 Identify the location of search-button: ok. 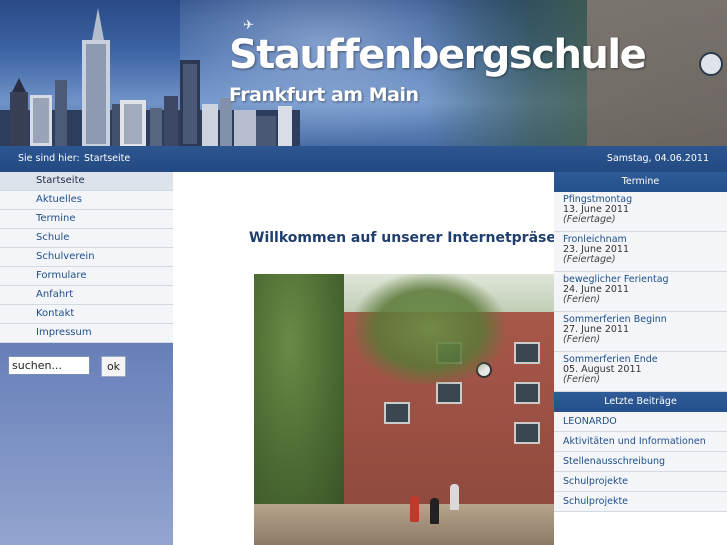
(113, 366).